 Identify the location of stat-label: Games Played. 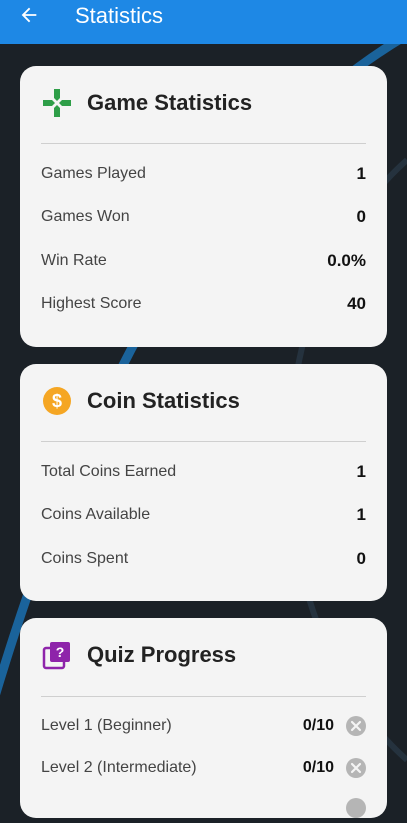
(93, 173).